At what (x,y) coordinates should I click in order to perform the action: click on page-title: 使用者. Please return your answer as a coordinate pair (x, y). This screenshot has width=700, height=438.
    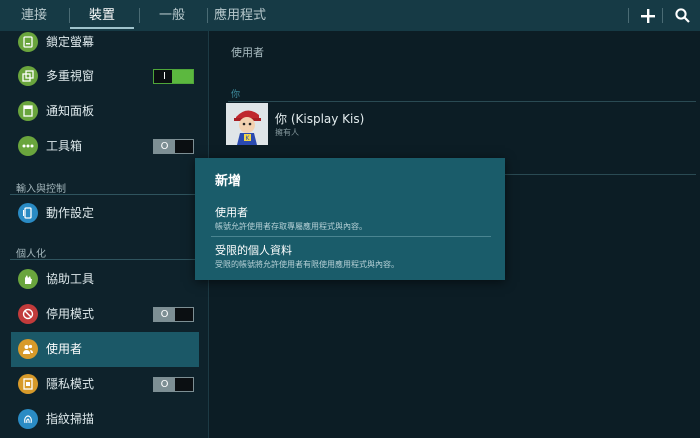
    Looking at the image, I should click on (247, 52).